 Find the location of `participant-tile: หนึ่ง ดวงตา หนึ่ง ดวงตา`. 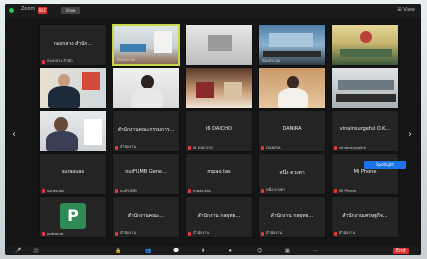

participant-tile: หนึ่ง ดวงตา หนึ่ง ดวงตา is located at coordinates (292, 174).